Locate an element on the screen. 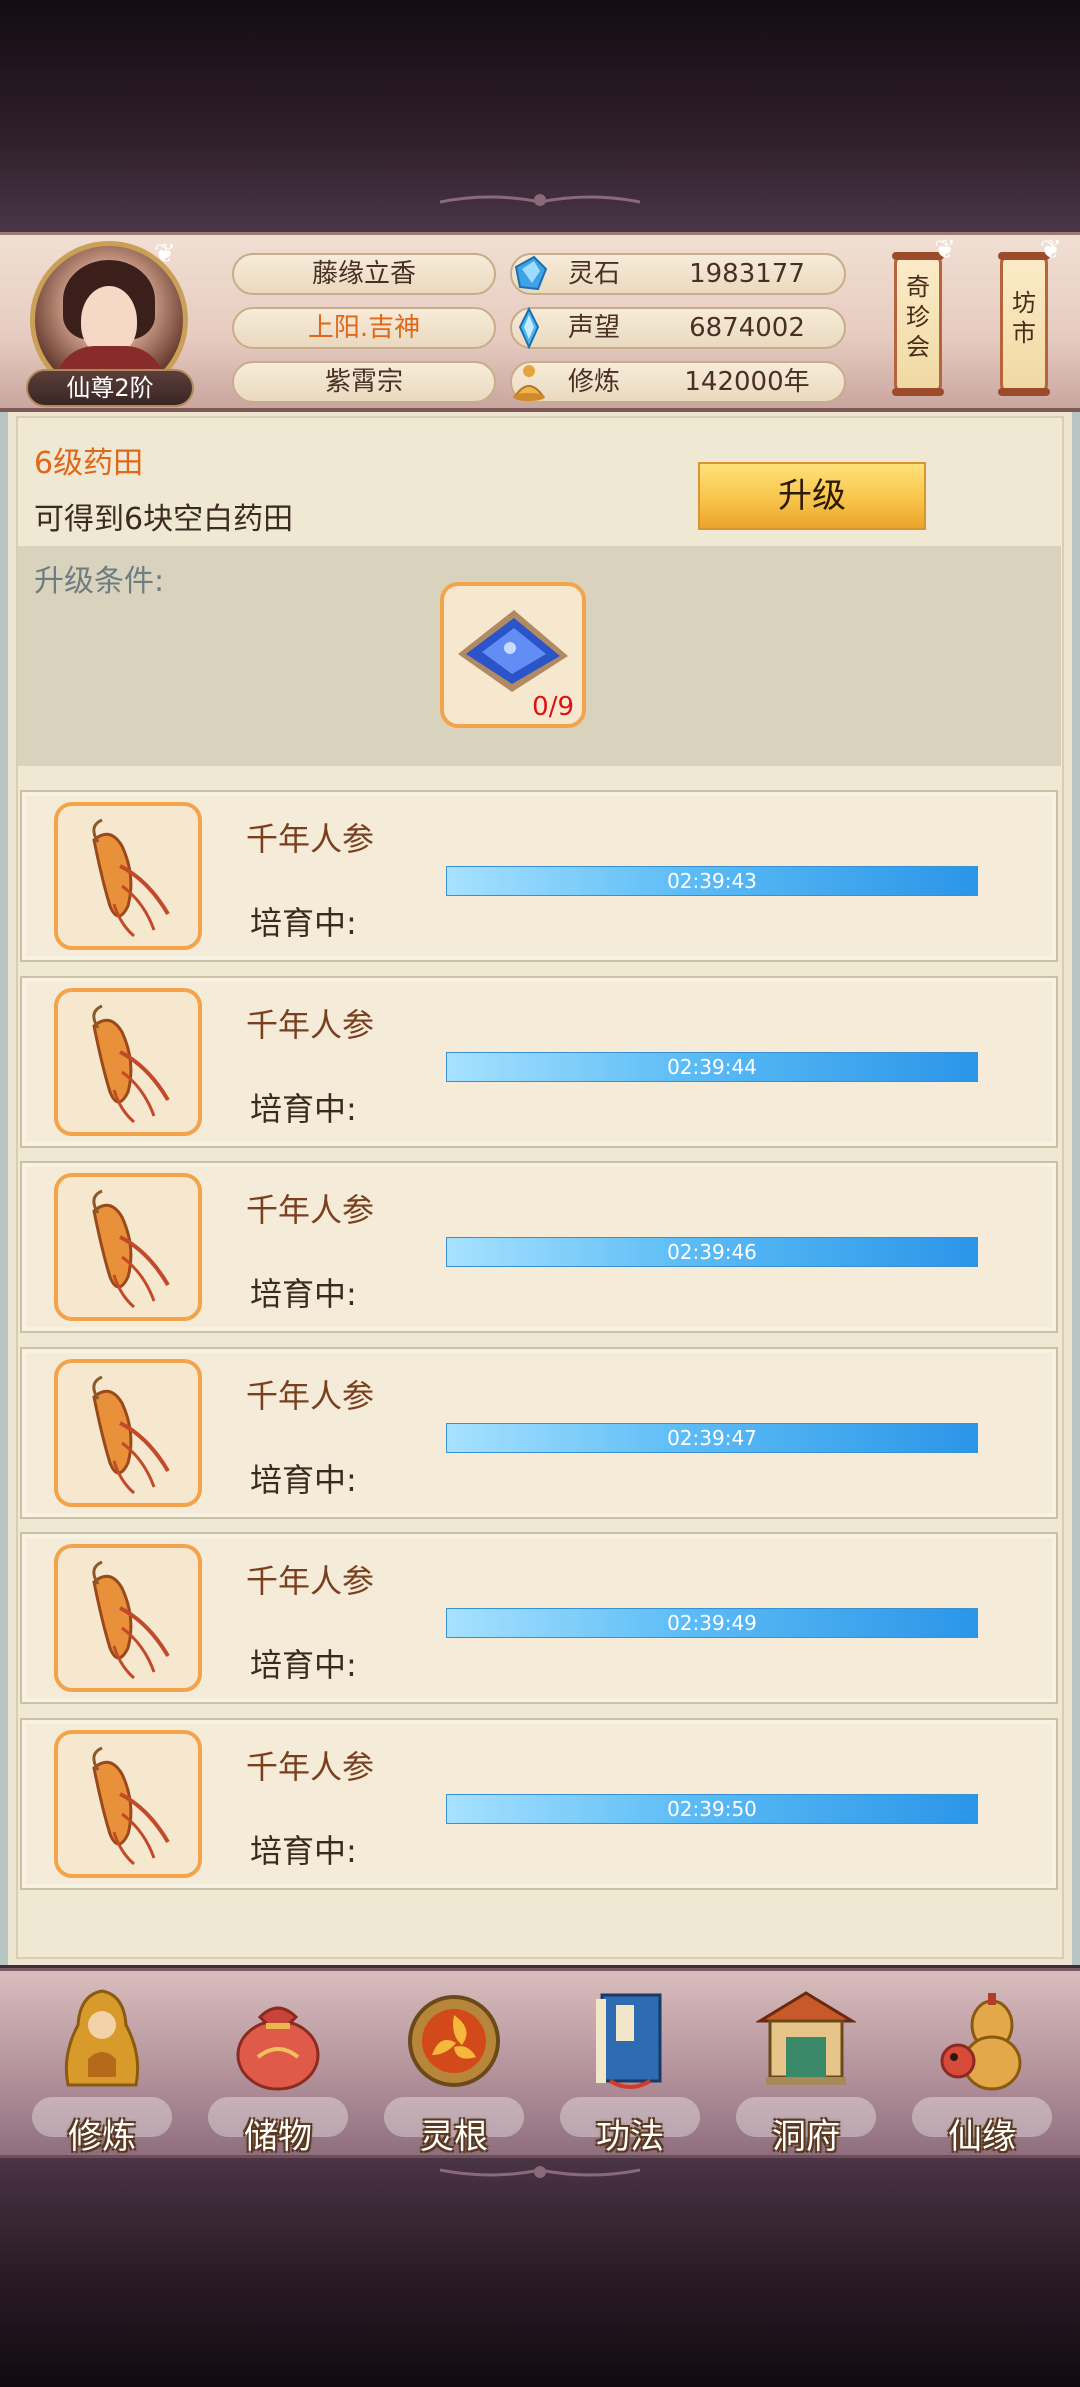 The height and width of the screenshot is (2387, 1080). growth-timer-bar: 02:39:46 is located at coordinates (712, 1252).